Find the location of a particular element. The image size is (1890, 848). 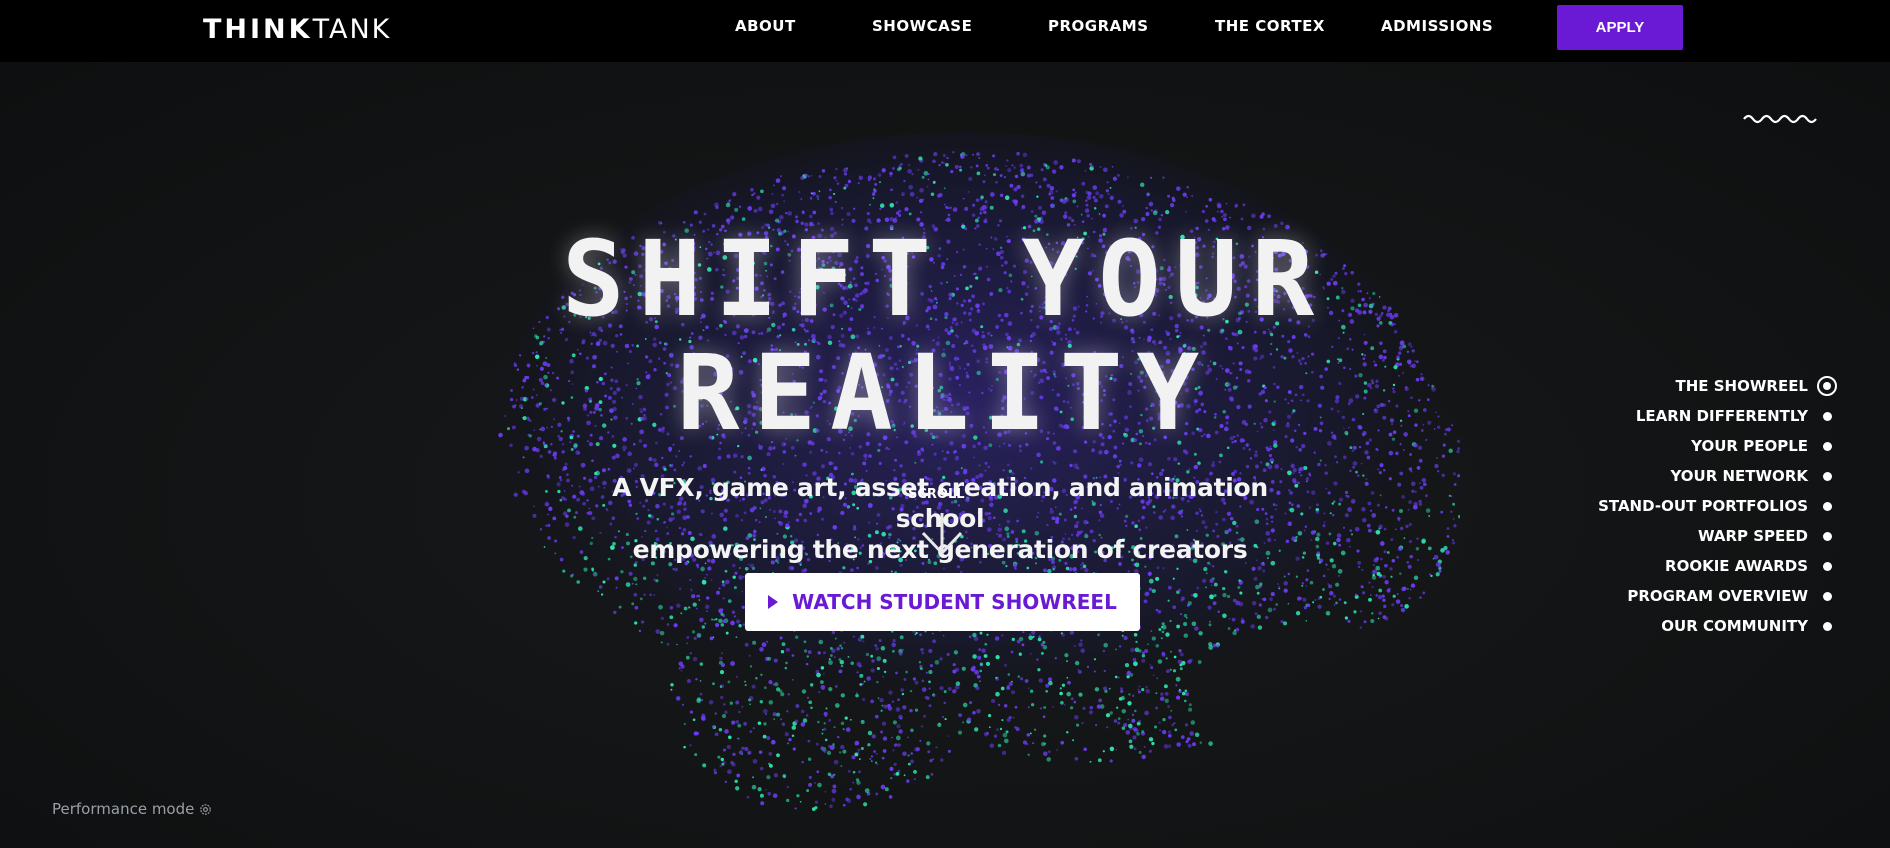

section-nav-item: ROOKIE AWARDS is located at coordinates (1752, 566).